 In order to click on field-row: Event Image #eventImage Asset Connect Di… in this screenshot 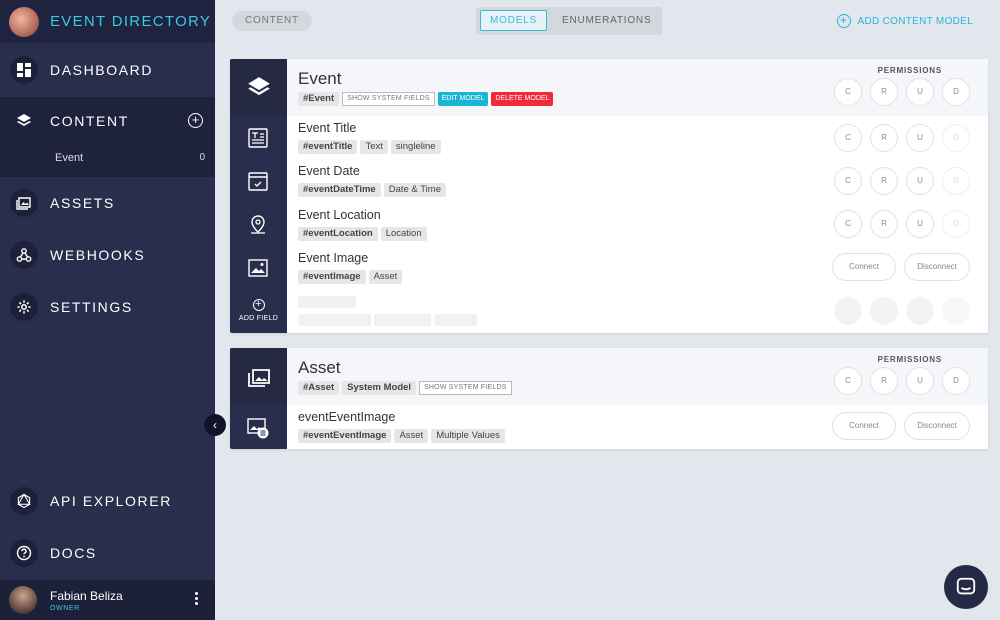, I will do `click(637, 267)`.